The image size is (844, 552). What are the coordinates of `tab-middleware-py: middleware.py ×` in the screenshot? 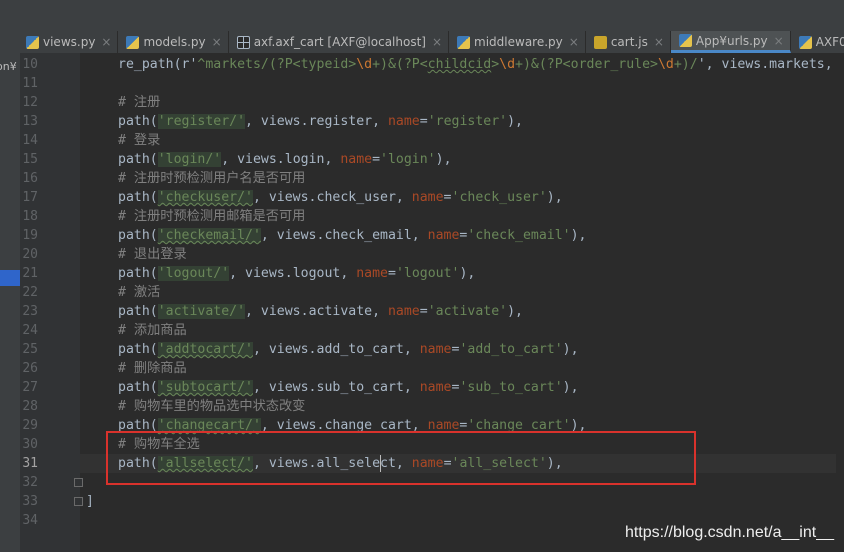 It's located at (517, 42).